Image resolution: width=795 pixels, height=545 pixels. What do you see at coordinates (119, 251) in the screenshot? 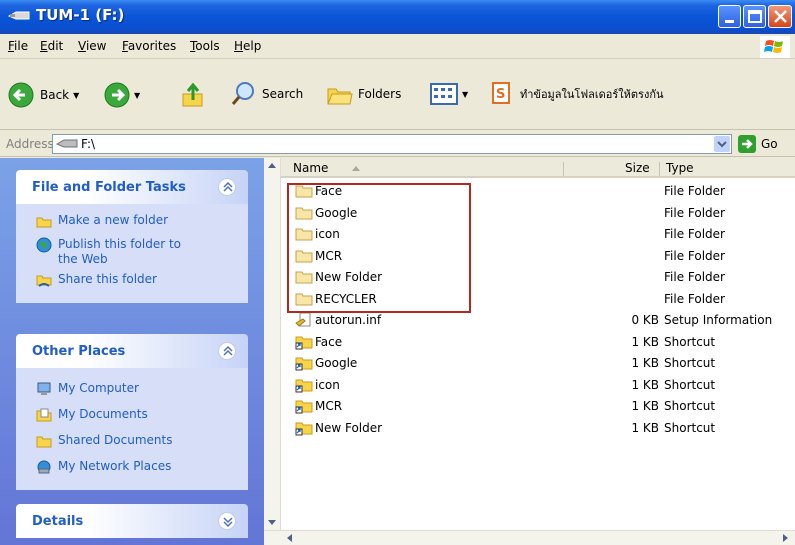
I see `task-label: Publish this folder to the Web` at bounding box center [119, 251].